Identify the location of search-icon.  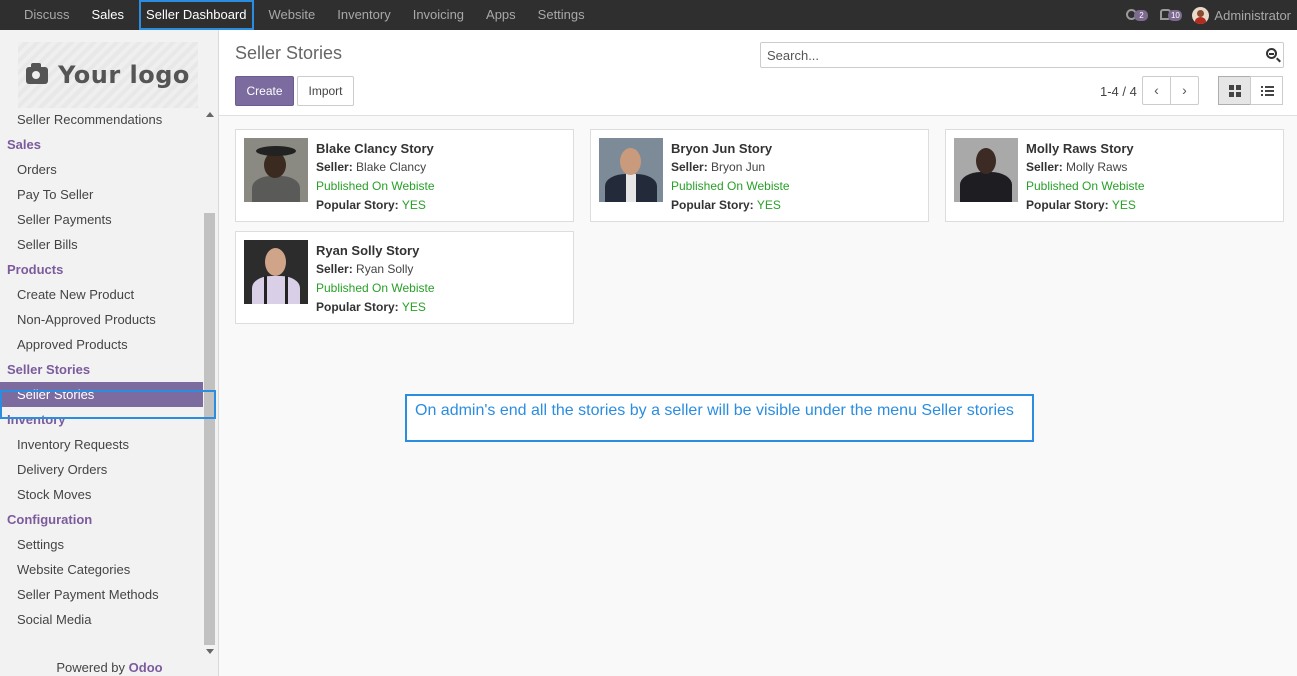
(1271, 53).